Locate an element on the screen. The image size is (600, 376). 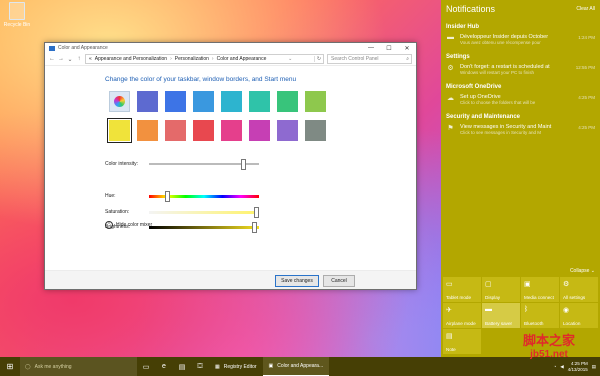
watermark-line1: 脚本之家 is located at coordinates (548, 340).